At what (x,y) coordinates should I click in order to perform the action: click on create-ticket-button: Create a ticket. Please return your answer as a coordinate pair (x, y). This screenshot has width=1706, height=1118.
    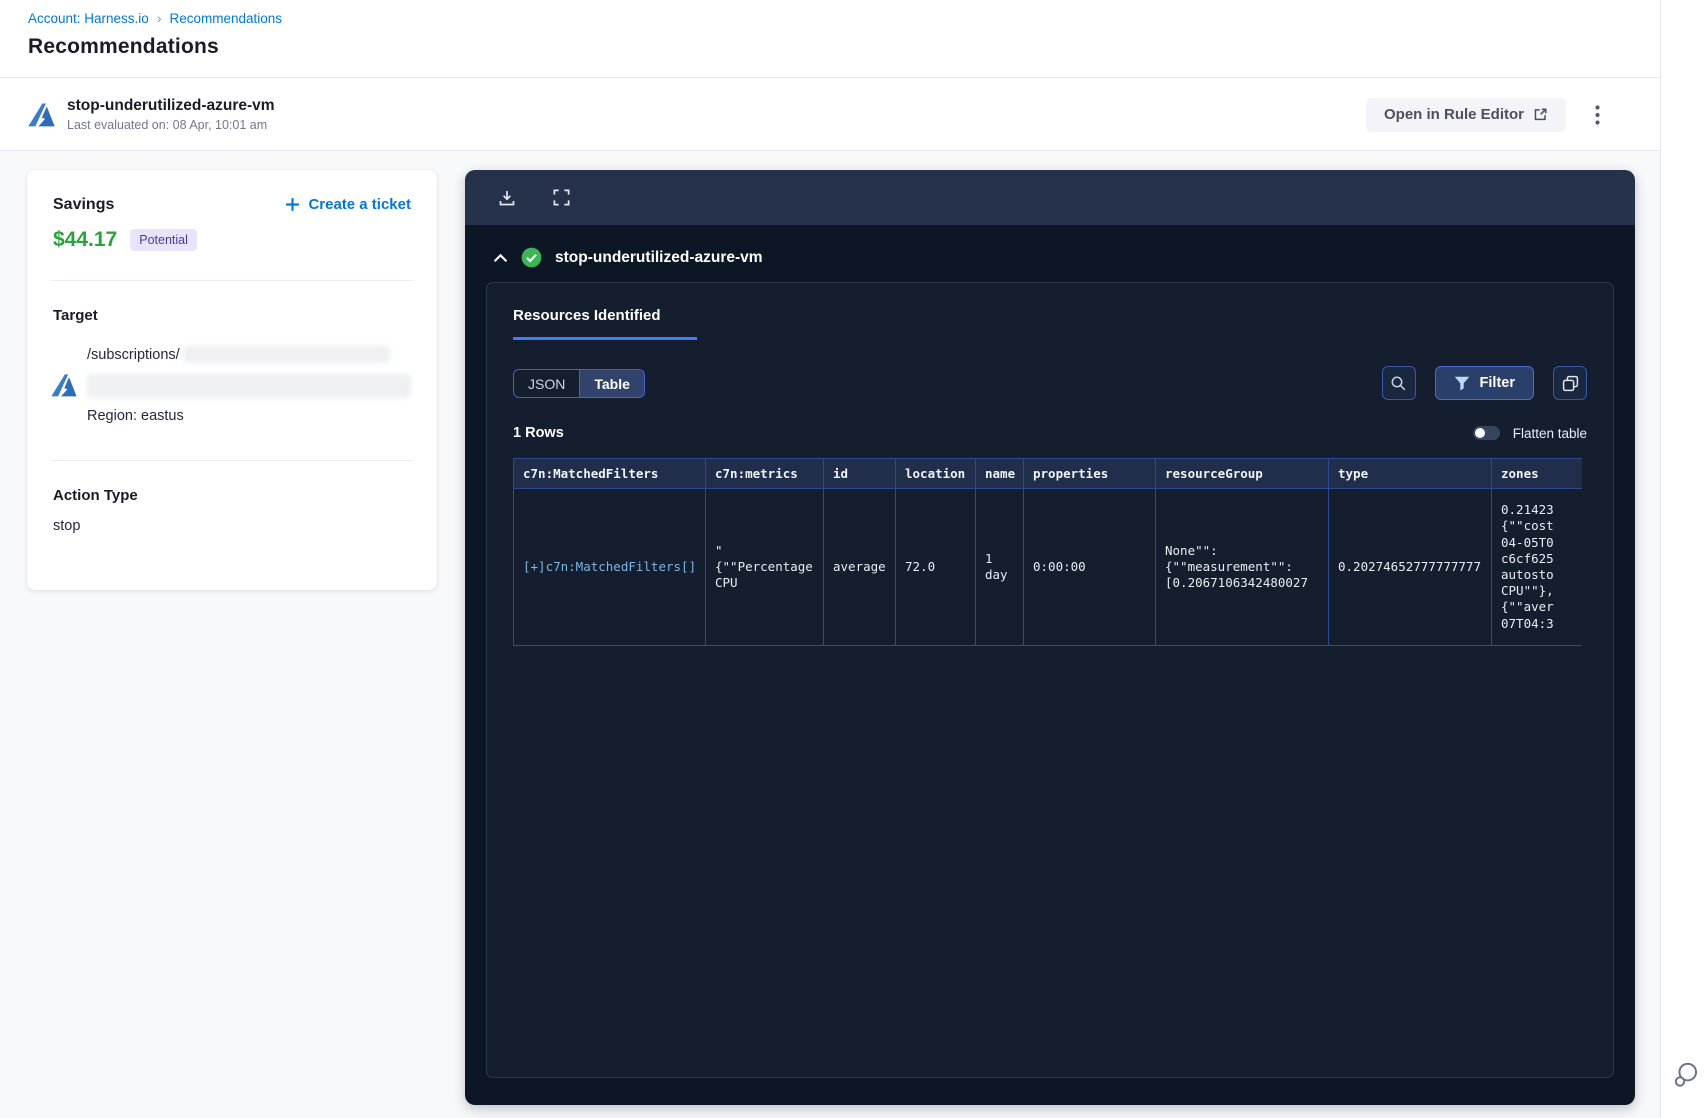
    Looking at the image, I should click on (348, 204).